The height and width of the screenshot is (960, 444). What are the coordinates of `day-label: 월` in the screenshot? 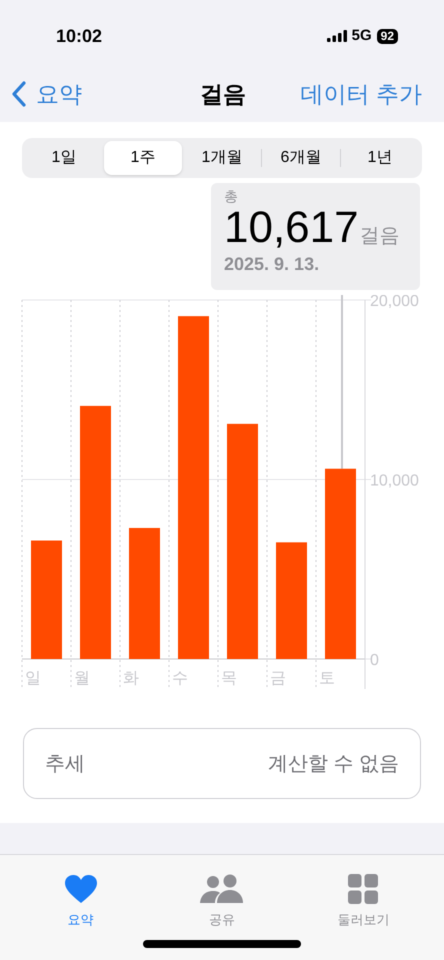 It's located at (82, 678).